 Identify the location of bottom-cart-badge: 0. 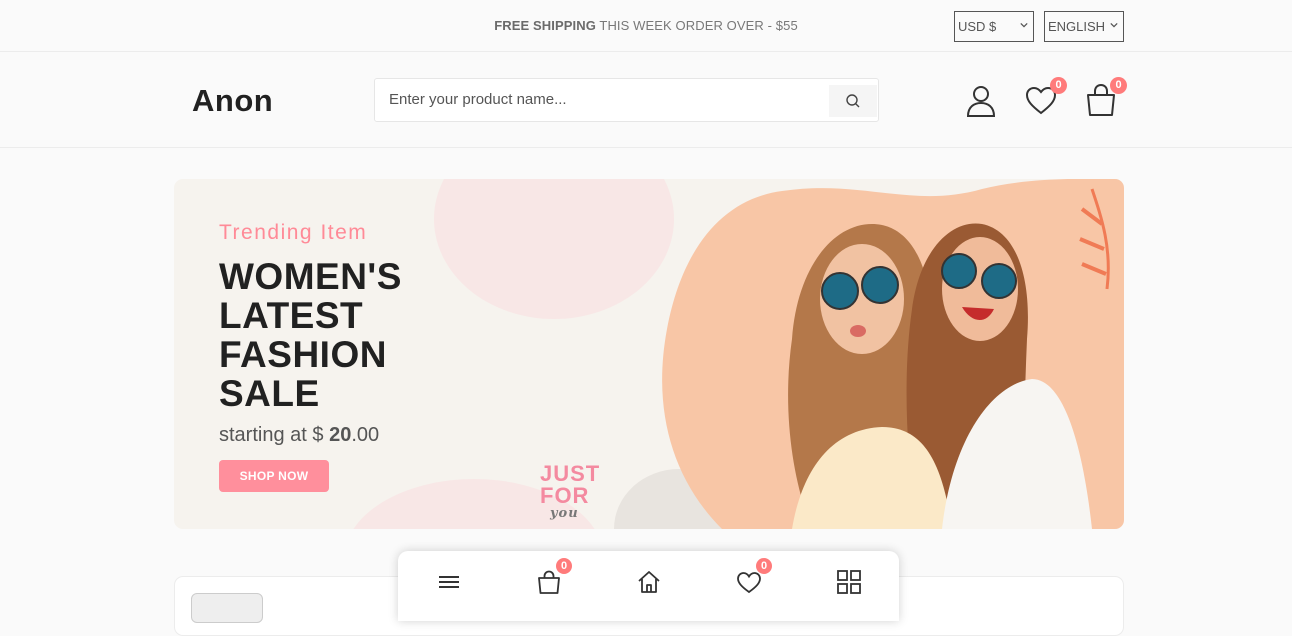
(564, 566).